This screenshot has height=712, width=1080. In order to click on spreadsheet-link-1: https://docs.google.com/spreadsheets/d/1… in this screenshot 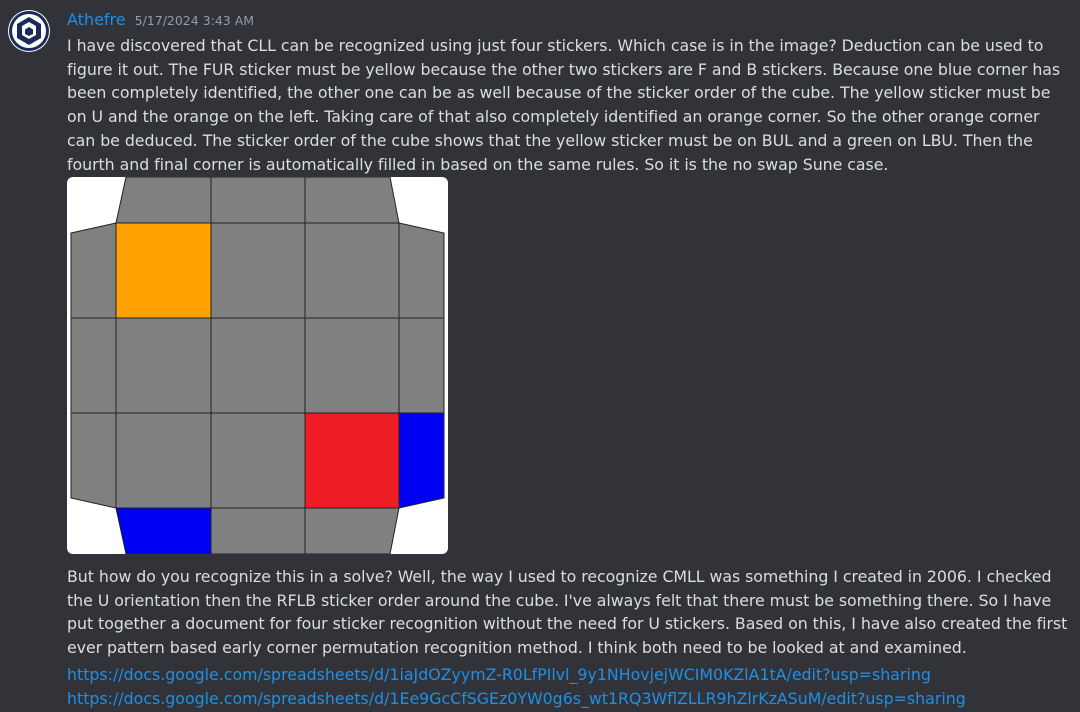, I will do `click(499, 675)`.